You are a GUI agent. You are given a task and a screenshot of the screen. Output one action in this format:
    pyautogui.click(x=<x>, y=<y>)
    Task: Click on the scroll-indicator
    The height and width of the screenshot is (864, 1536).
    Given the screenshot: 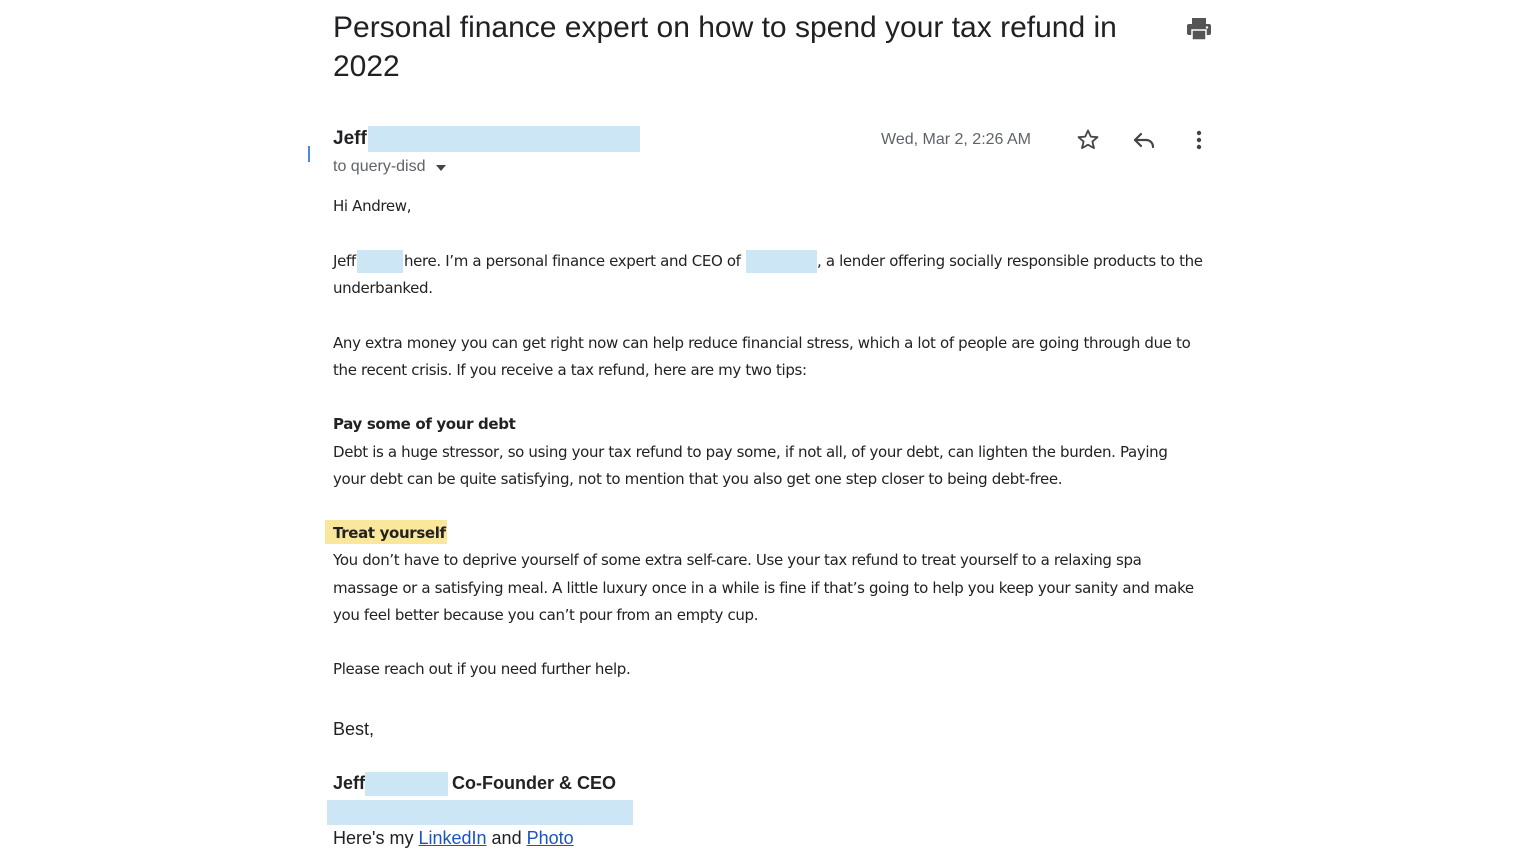 What is the action you would take?
    pyautogui.click(x=309, y=154)
    